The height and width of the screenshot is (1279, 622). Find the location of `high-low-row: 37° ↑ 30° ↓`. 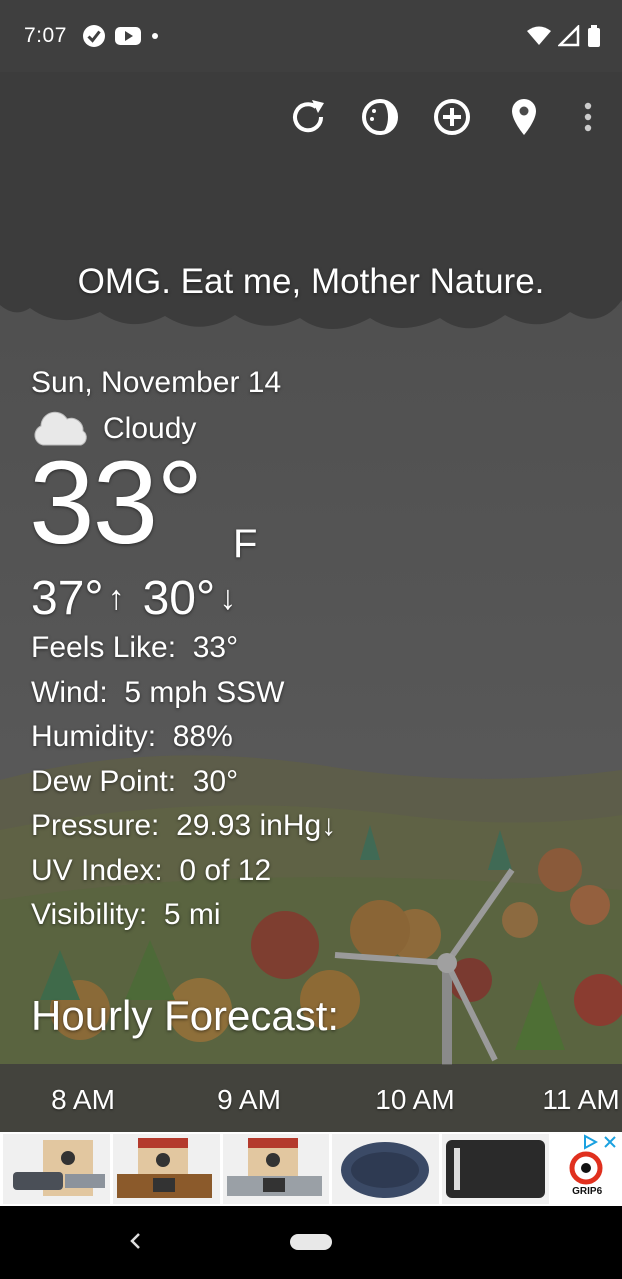

high-low-row: 37° ↑ 30° ↓ is located at coordinates (311, 598).